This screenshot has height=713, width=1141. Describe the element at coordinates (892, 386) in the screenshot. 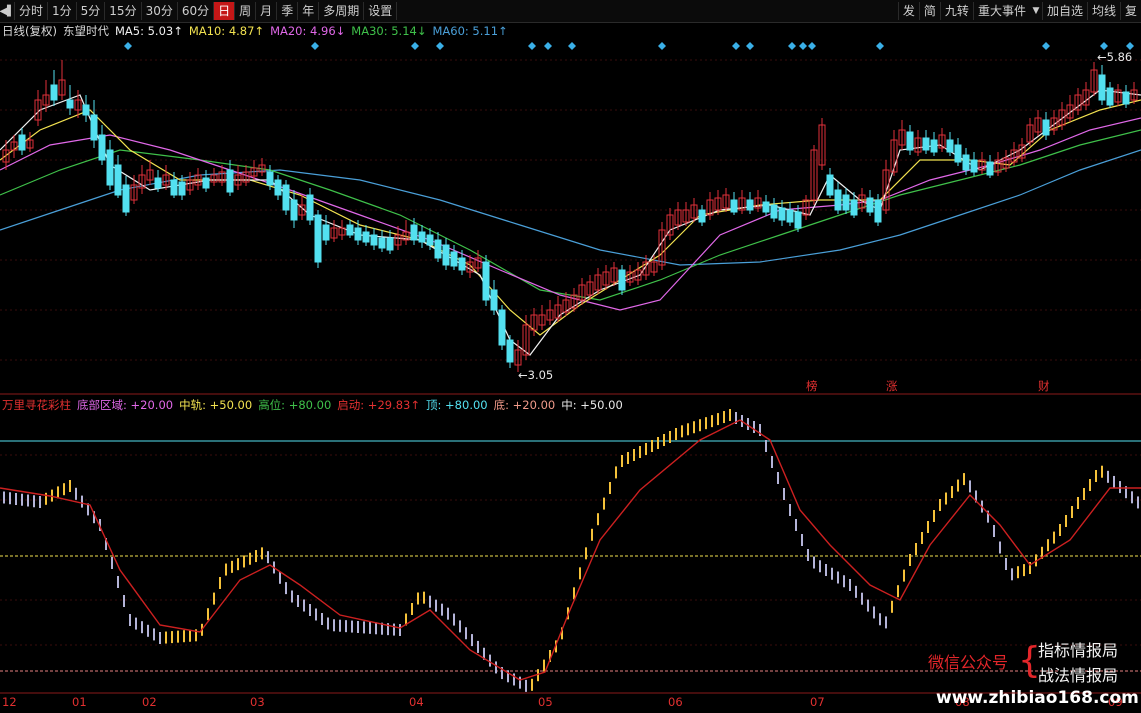

I see `event-marker-zhang: 涨` at that location.